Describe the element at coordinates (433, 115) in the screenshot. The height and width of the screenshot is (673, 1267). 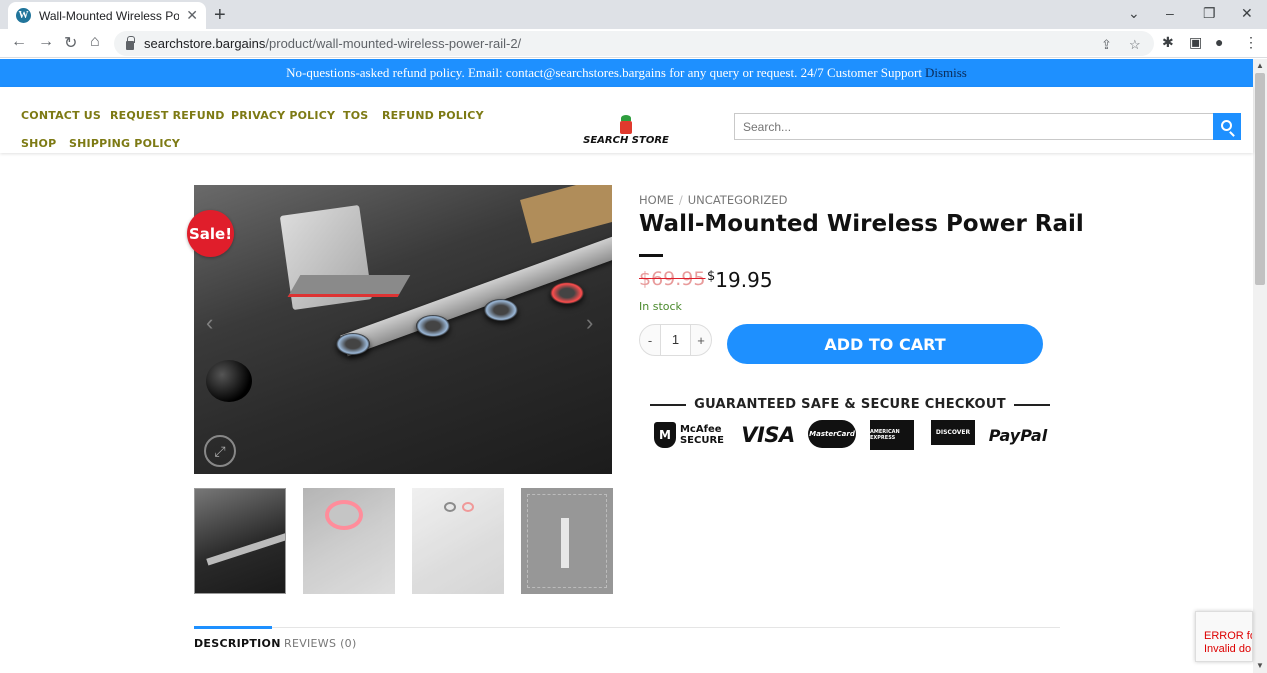
I see `nav-refund-policy: REFUND POLICY` at that location.